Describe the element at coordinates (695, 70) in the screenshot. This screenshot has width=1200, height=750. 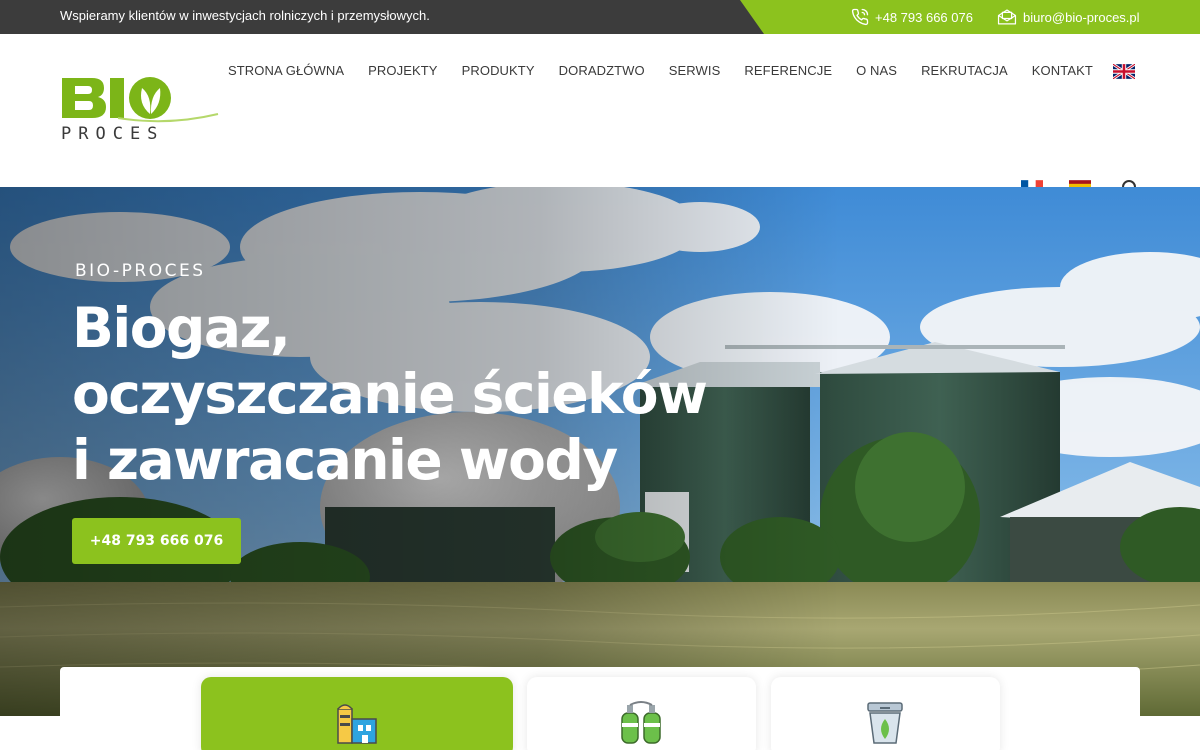
I see `nav-item-service: SERWIS` at that location.